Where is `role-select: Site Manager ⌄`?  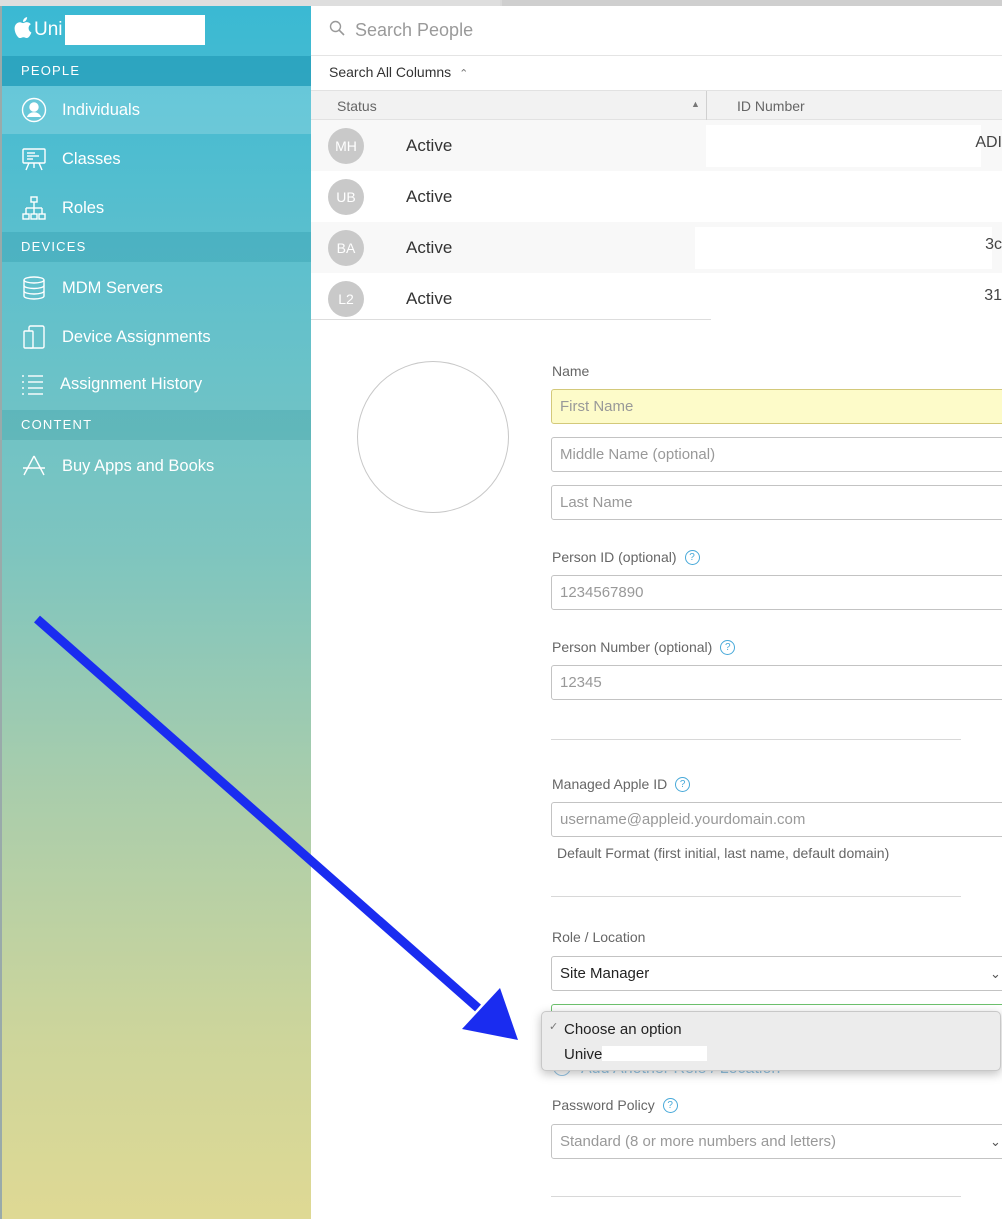 role-select: Site Manager ⌄ is located at coordinates (776, 973).